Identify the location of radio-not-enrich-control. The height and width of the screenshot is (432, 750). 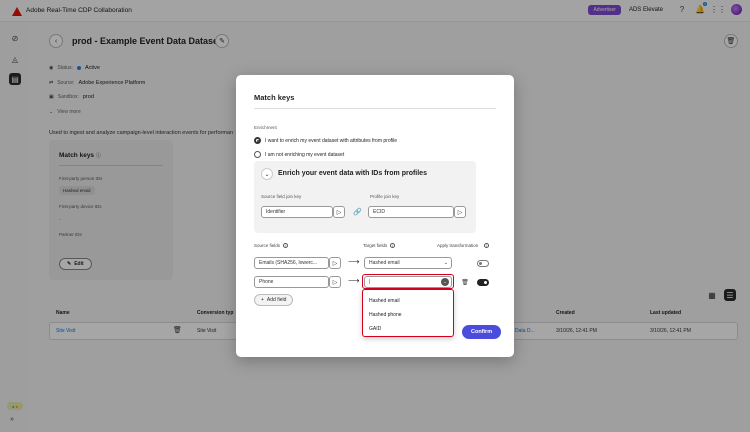
(257, 154).